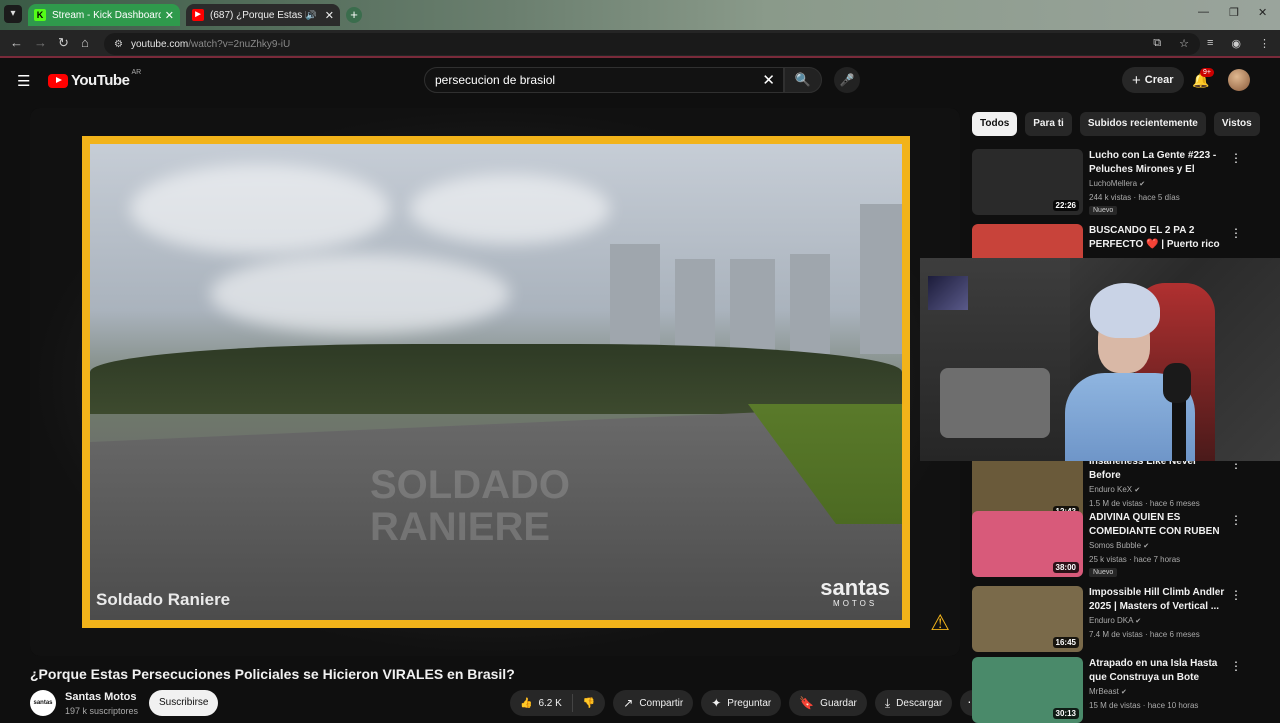 This screenshot has height=723, width=1280. I want to click on chip-para-ti: Para ti, so click(1048, 124).